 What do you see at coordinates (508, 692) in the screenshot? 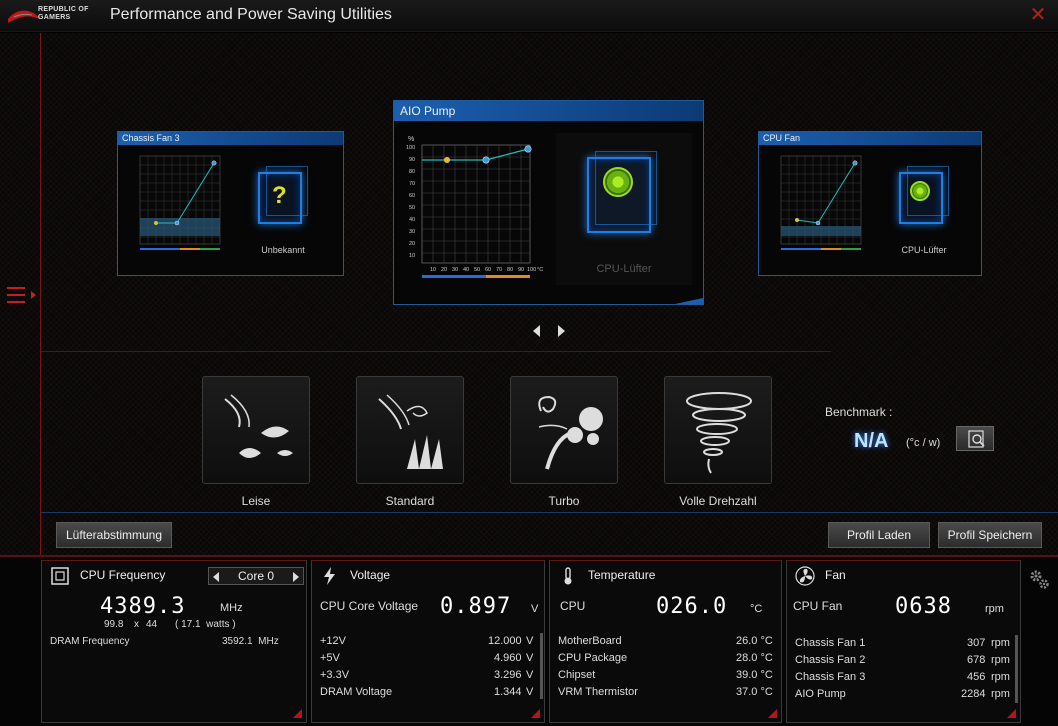
I see `voltage-row-value: 1.344` at bounding box center [508, 692].